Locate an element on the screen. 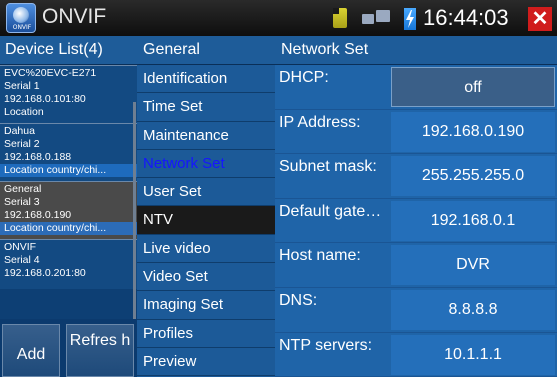 The image size is (557, 377). dhcp-toggle: off is located at coordinates (473, 87).